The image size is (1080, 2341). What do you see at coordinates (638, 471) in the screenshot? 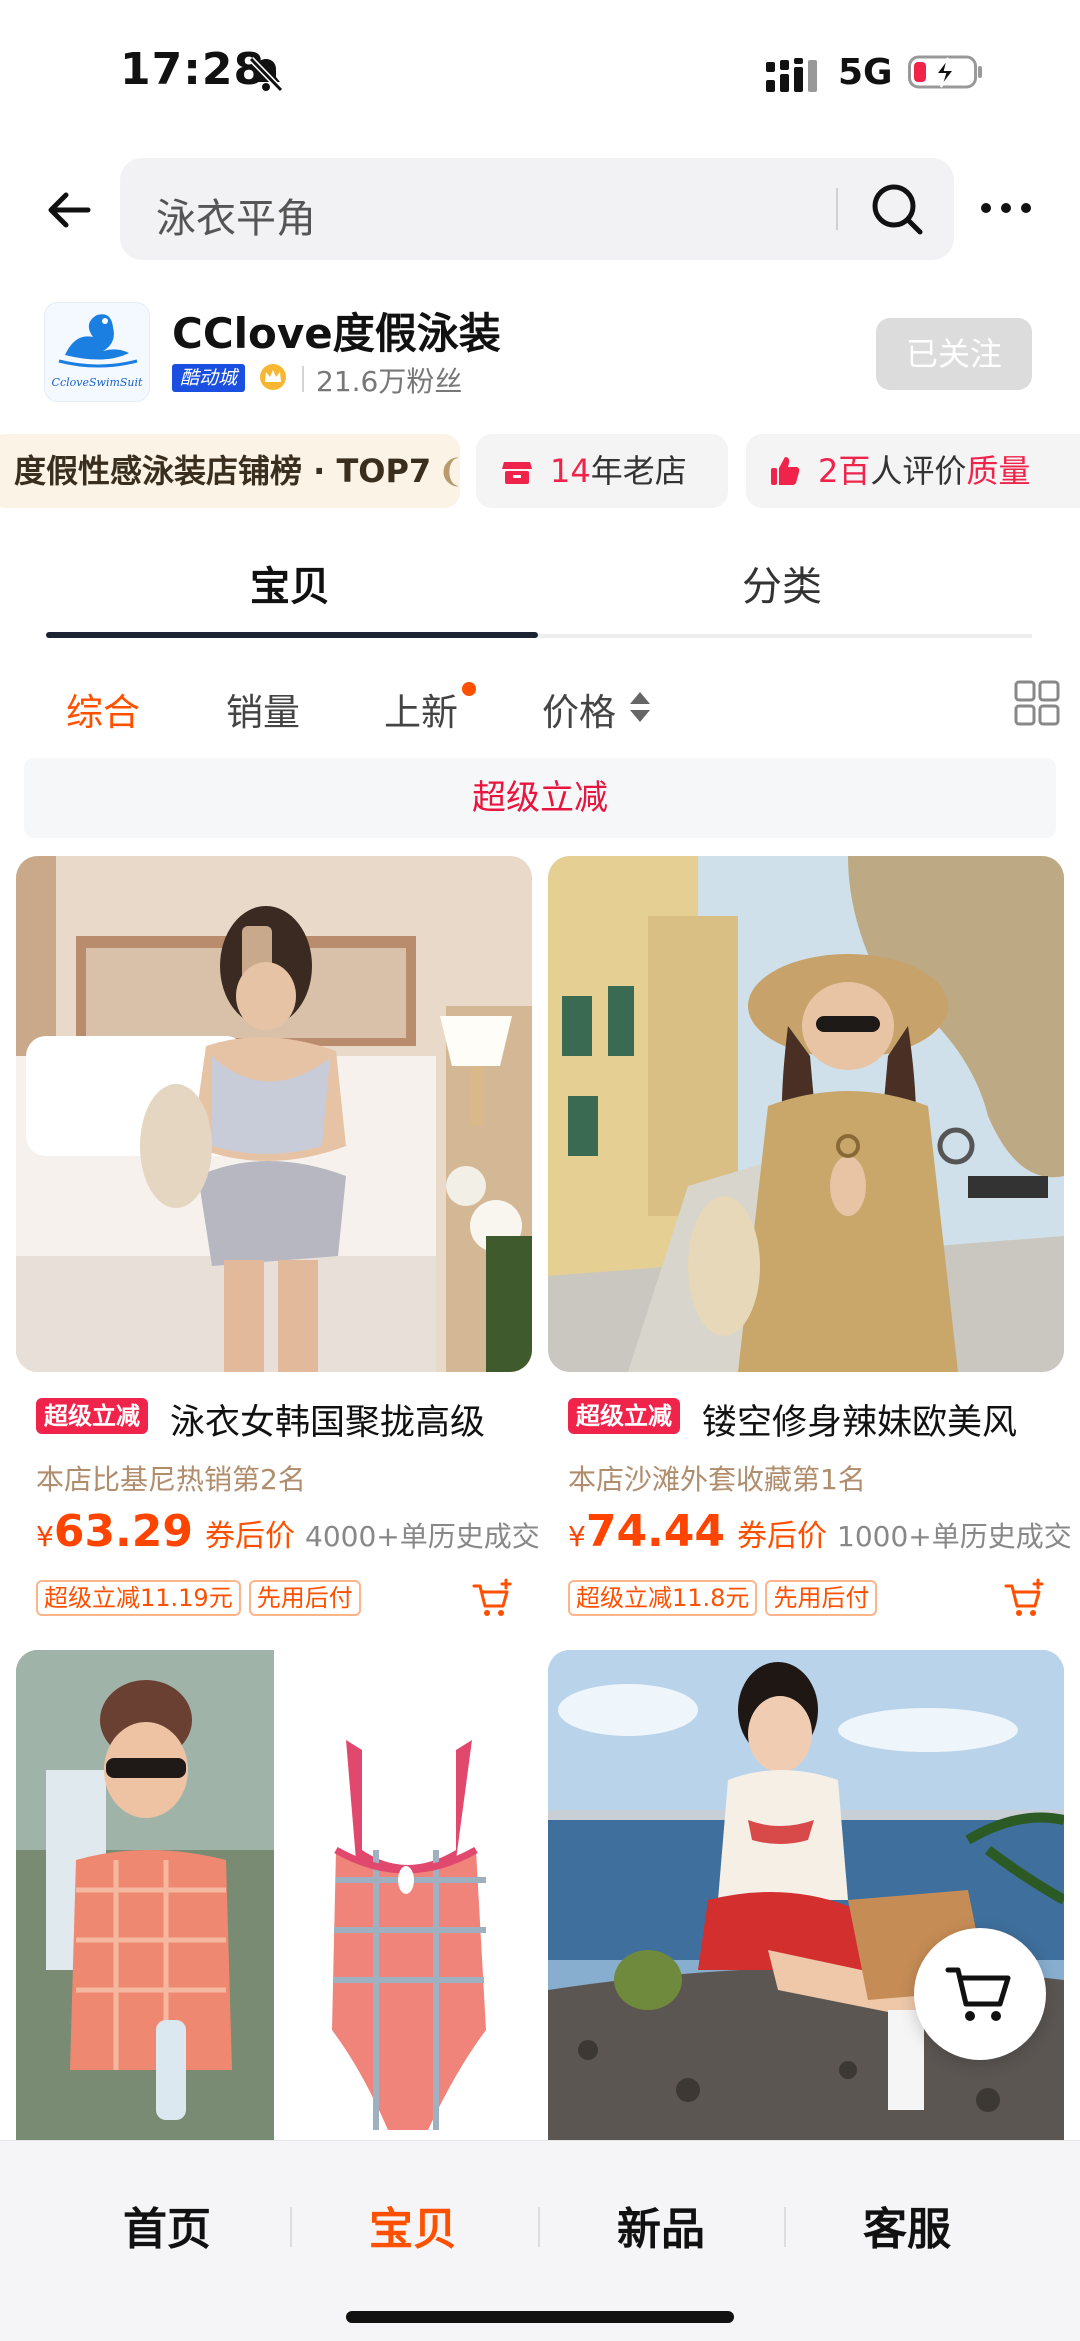
I see `store-age-text: 年老店` at bounding box center [638, 471].